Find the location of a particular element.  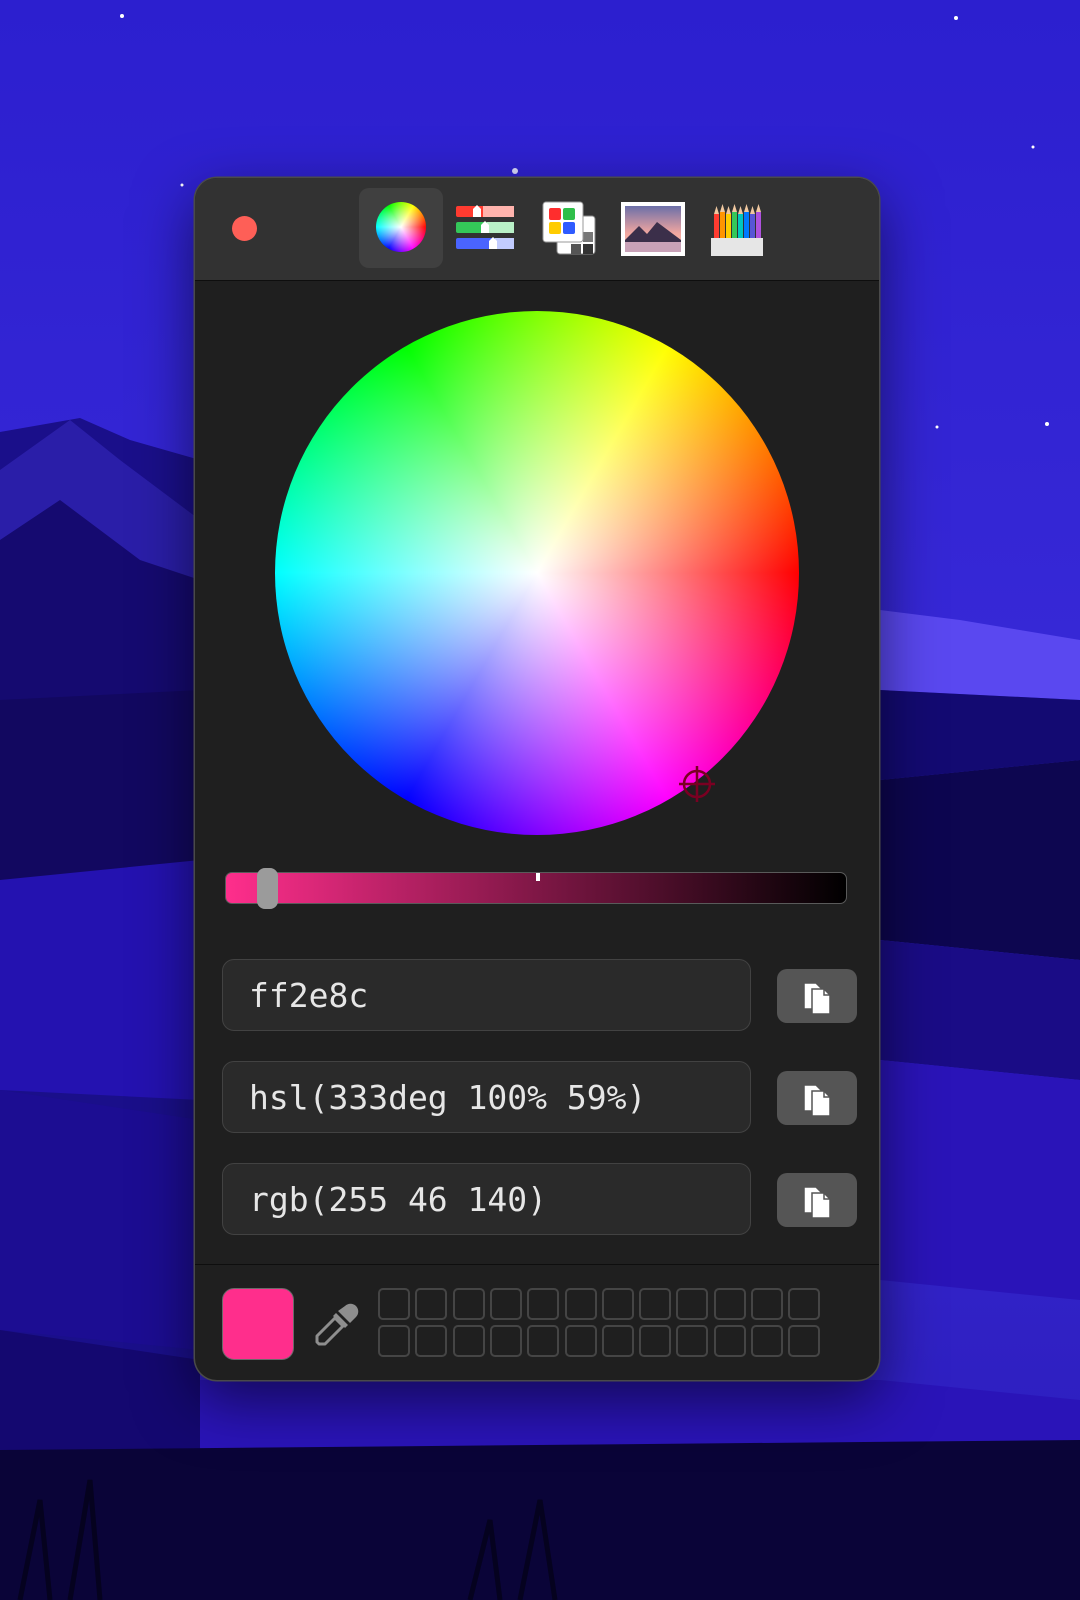

brightness-midpoint-marker is located at coordinates (538, 877).